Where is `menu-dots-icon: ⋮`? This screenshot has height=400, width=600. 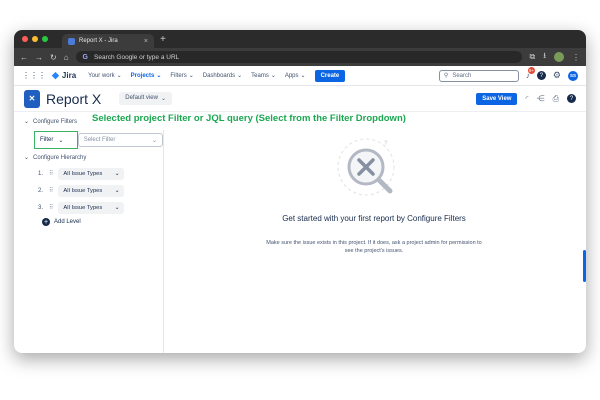
menu-dots-icon: ⋮ is located at coordinates (576, 57).